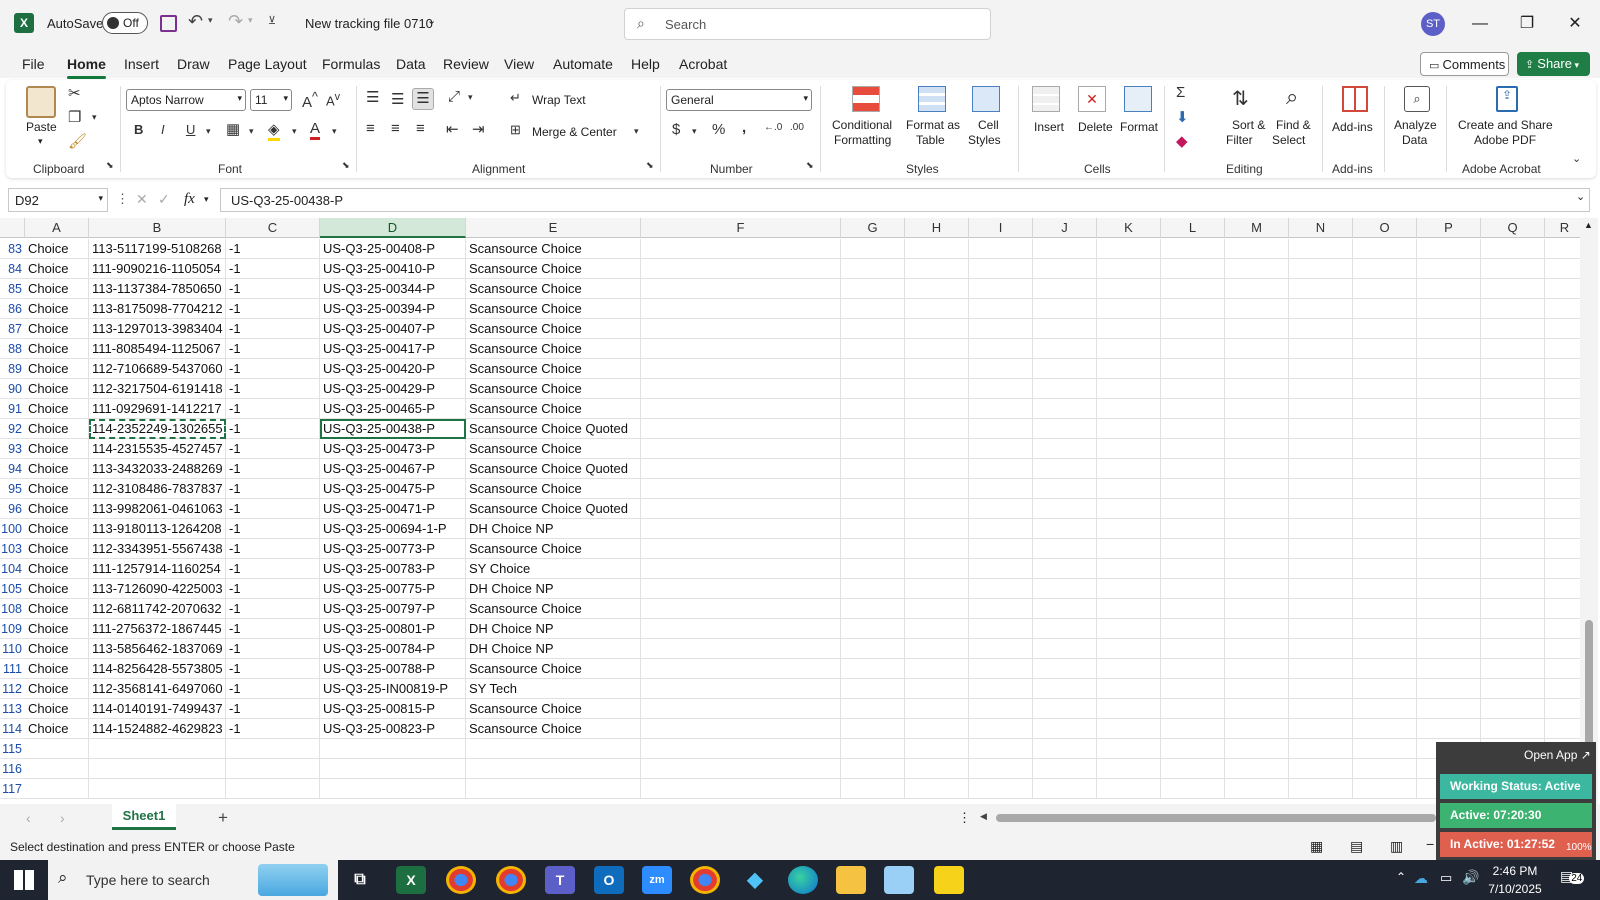  I want to click on next-sheet-icon: ›, so click(62, 818).